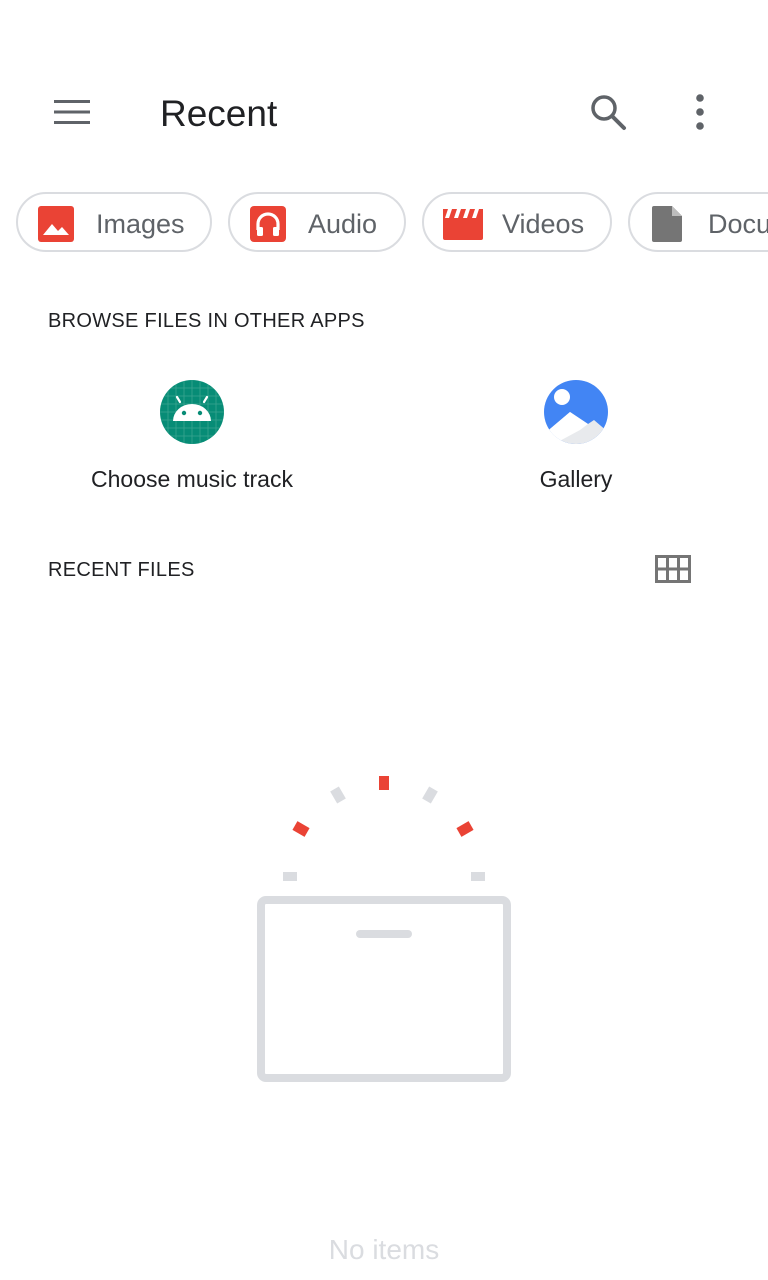 This screenshot has height=1280, width=768. I want to click on browse-section-title: BROWSE FILES IN OTHER APPS, so click(206, 321).